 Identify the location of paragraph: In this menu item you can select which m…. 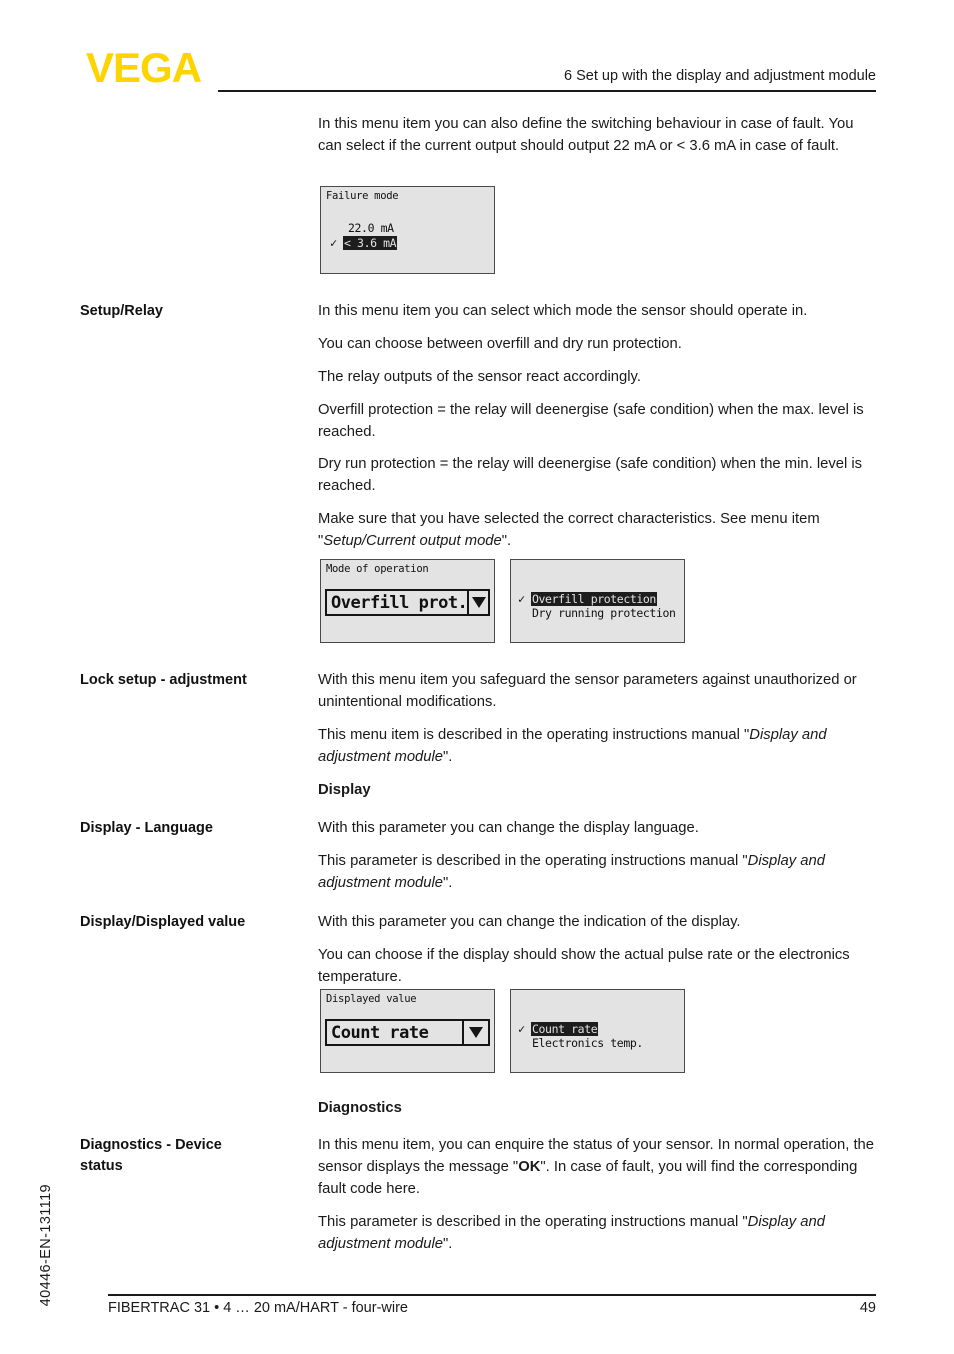
(563, 311).